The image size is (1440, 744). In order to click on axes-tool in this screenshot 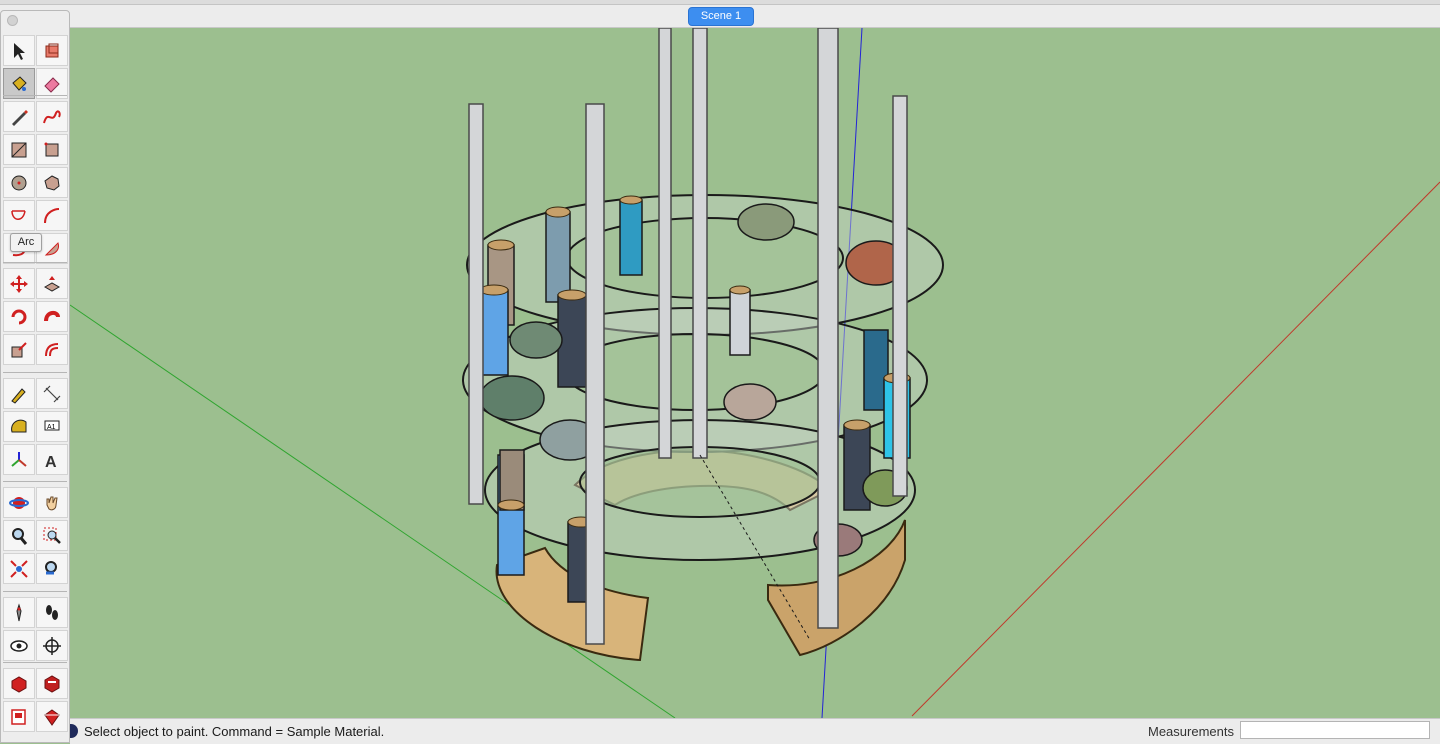, I will do `click(19, 459)`.